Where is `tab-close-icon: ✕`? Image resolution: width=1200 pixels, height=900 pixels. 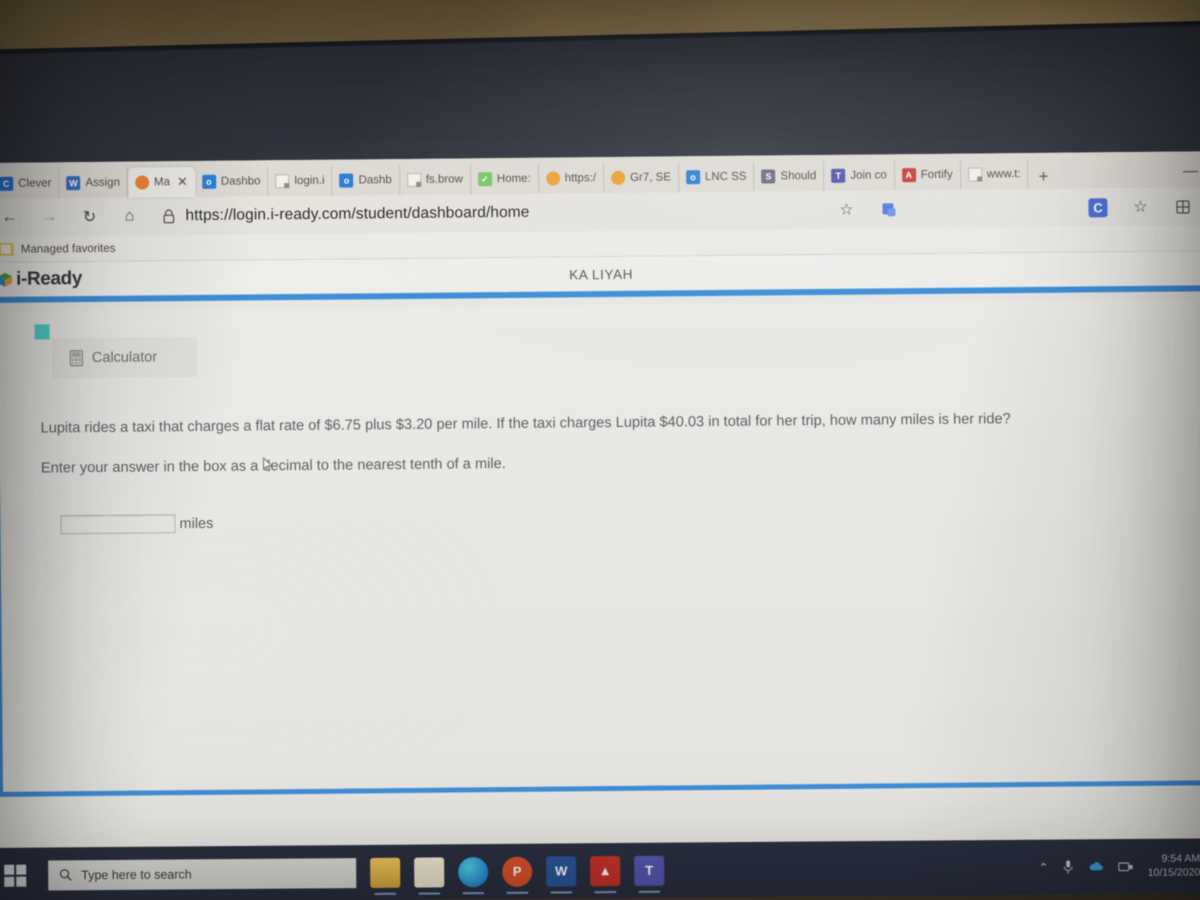 tab-close-icon: ✕ is located at coordinates (182, 182).